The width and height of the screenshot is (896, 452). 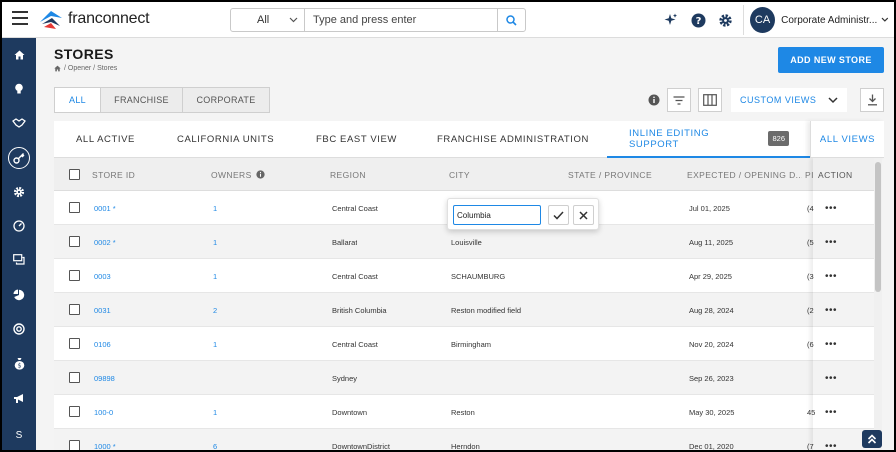 I want to click on cell-store-id: 0106, so click(x=102, y=344).